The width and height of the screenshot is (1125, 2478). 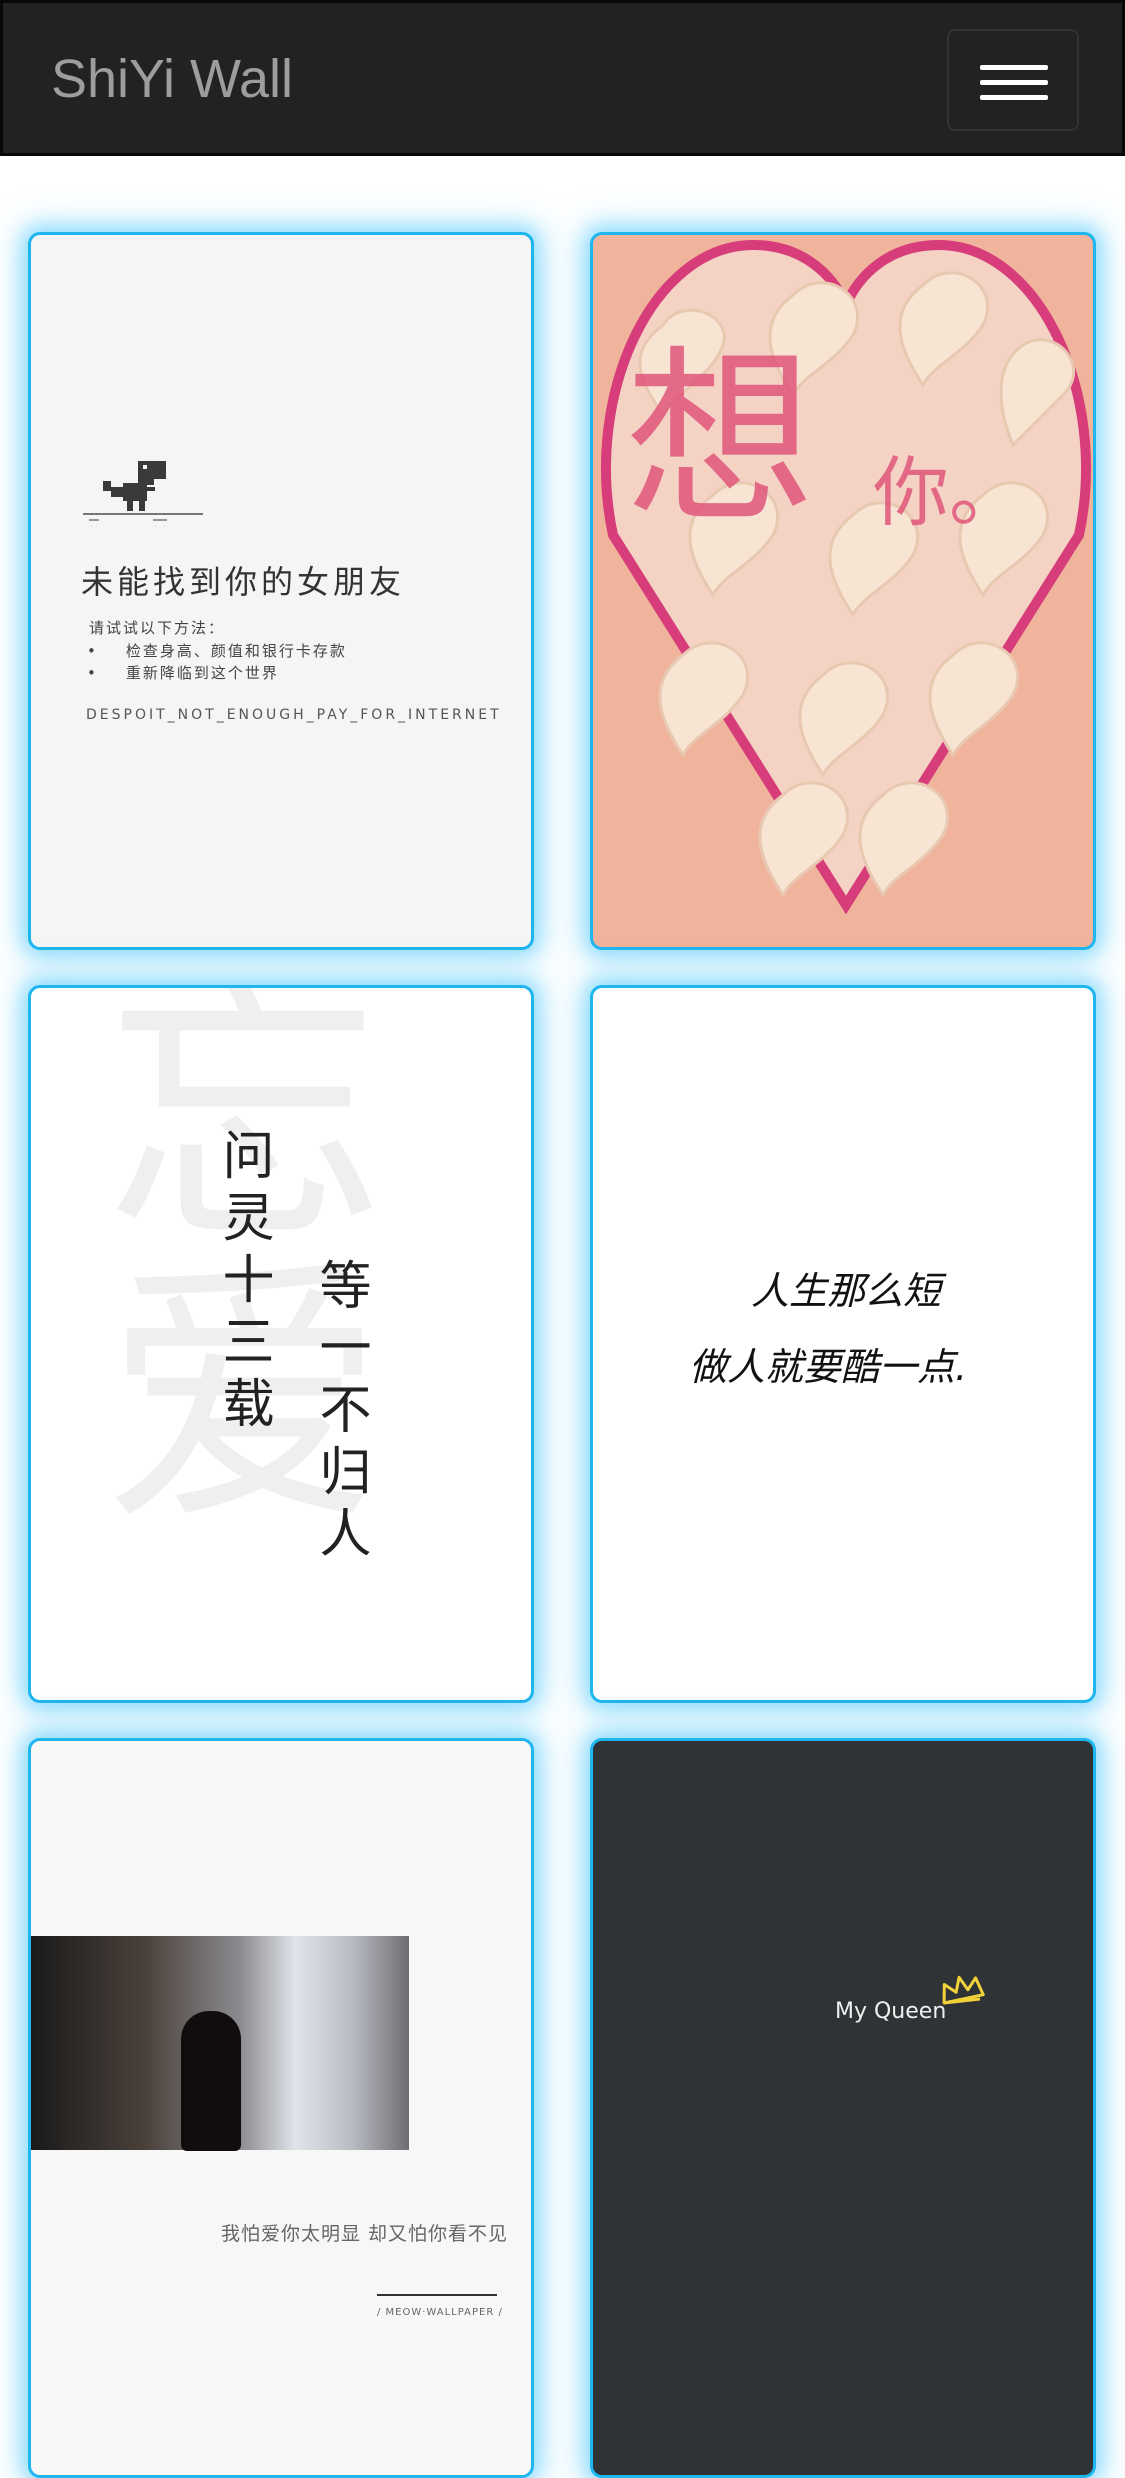 What do you see at coordinates (949, 492) in the screenshot?
I see `card-2-small-text: 你。` at bounding box center [949, 492].